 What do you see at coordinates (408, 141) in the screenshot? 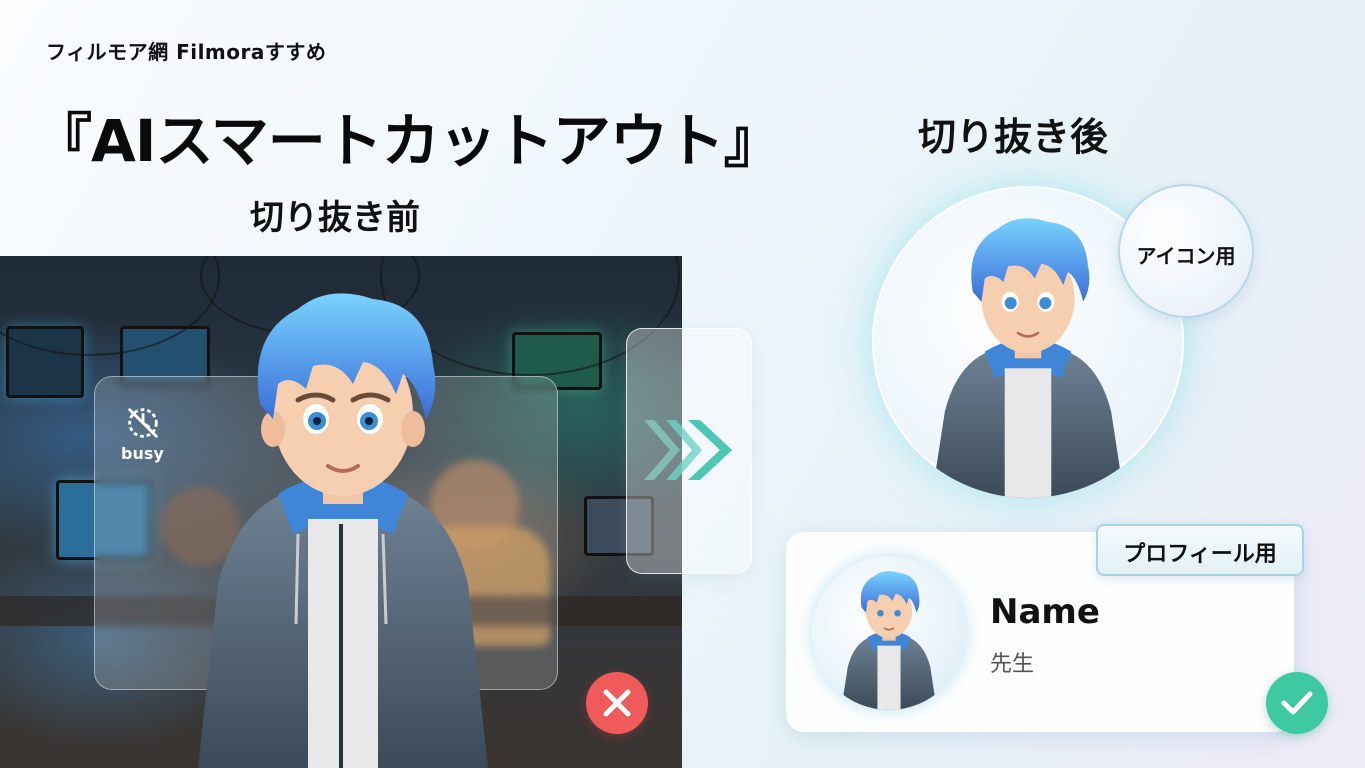
I see `page-title: 『AIスマートカットアウト』` at bounding box center [408, 141].